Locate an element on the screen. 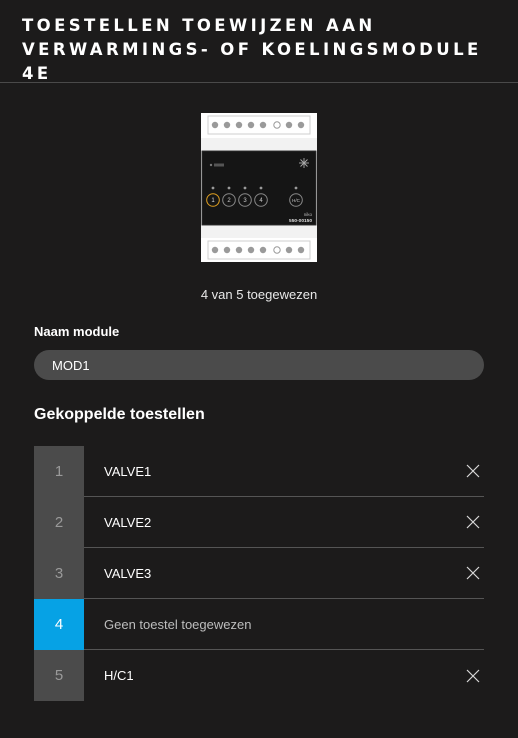  row-device-name: VALVE3 is located at coordinates (128, 573).